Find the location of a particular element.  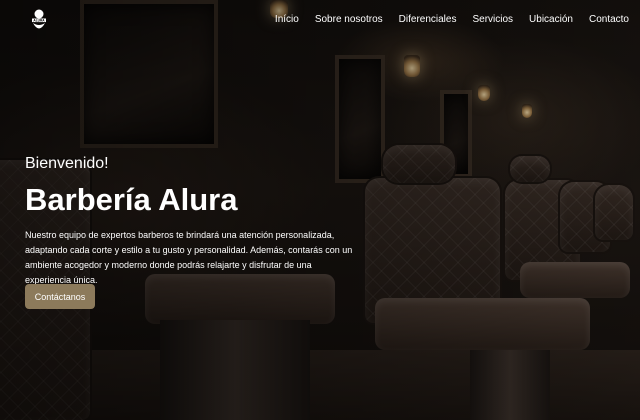

nav-link-inicio: Início is located at coordinates (287, 20).